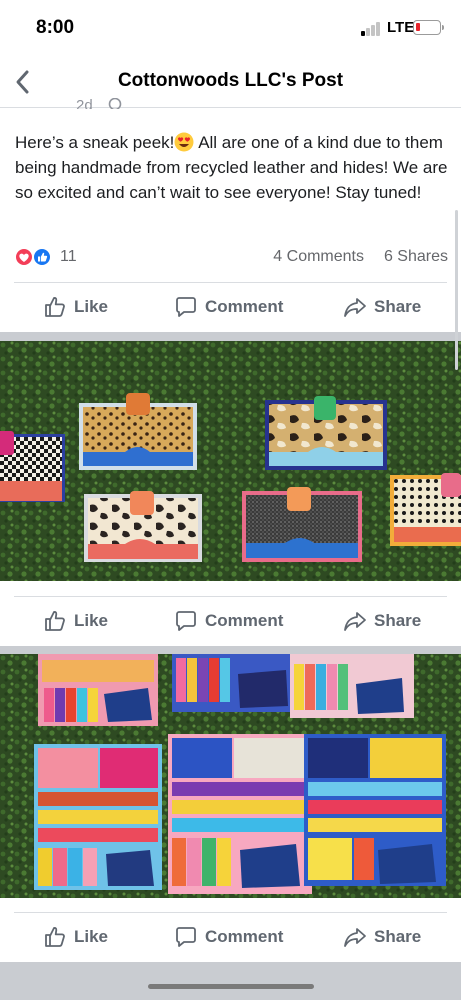 This screenshot has height=1000, width=461. What do you see at coordinates (425, 509) in the screenshot?
I see `wallet-polka-dot` at bounding box center [425, 509].